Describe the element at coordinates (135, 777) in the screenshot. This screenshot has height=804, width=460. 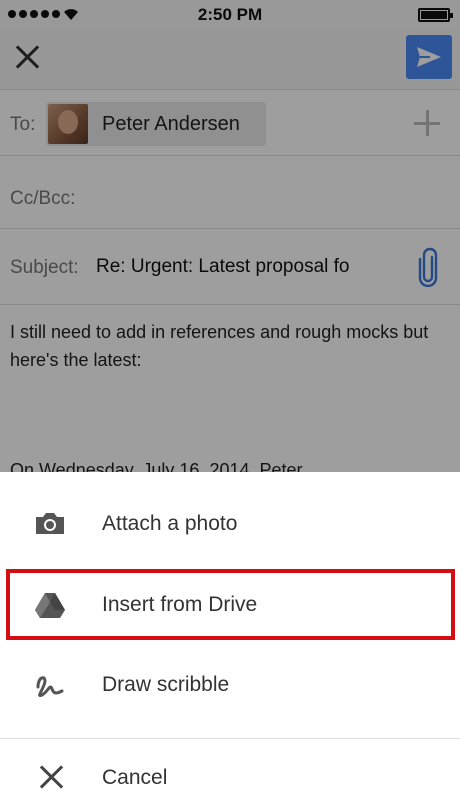
I see `cancel-label: Cancel` at that location.